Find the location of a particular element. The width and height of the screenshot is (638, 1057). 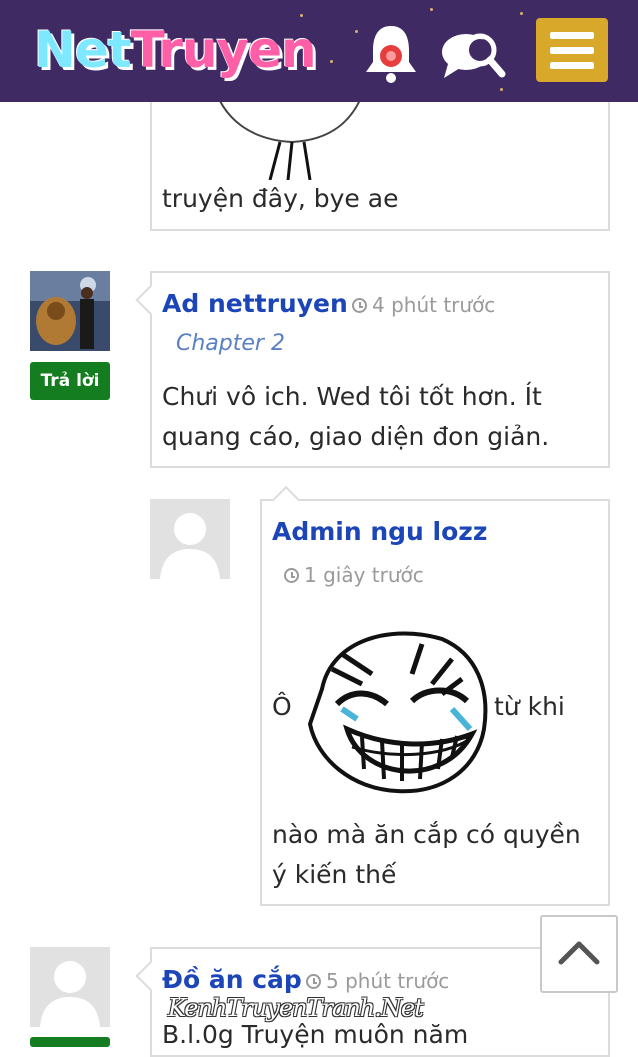

comment-text-line: quang cáo, giao diện đon giản. is located at coordinates (356, 436).